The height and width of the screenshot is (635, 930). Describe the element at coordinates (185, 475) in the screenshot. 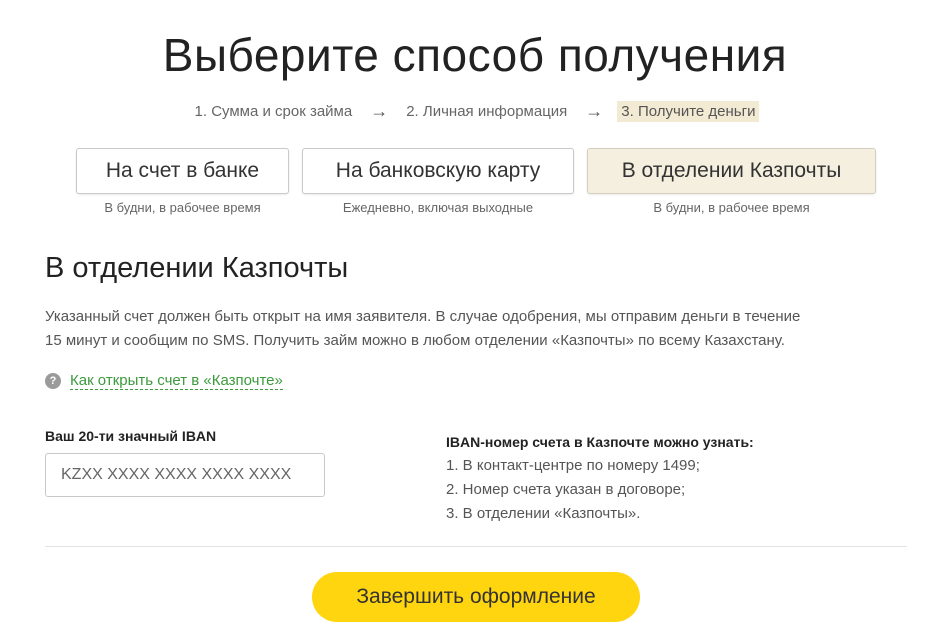

I see `iban-input` at that location.